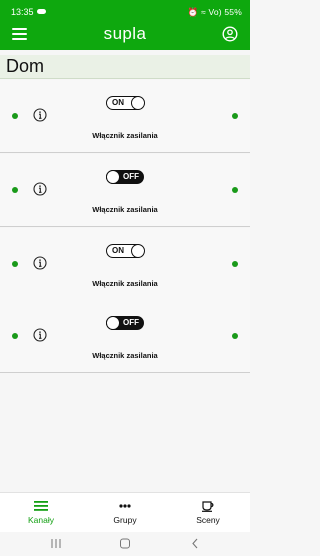  I want to click on app-title: supla, so click(125, 33).